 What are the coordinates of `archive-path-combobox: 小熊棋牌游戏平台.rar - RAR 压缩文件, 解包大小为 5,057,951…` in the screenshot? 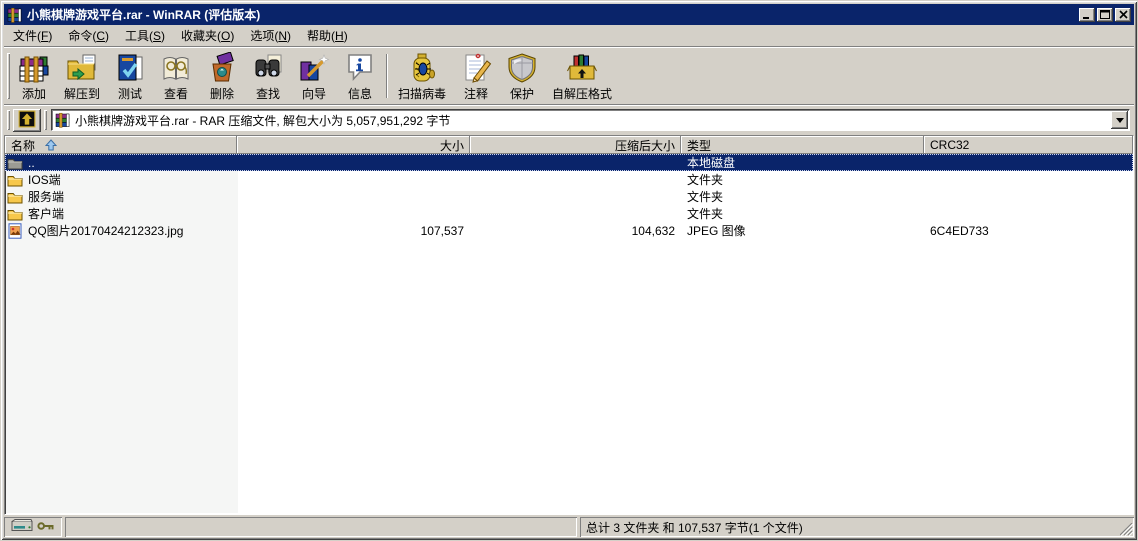 It's located at (590, 120).